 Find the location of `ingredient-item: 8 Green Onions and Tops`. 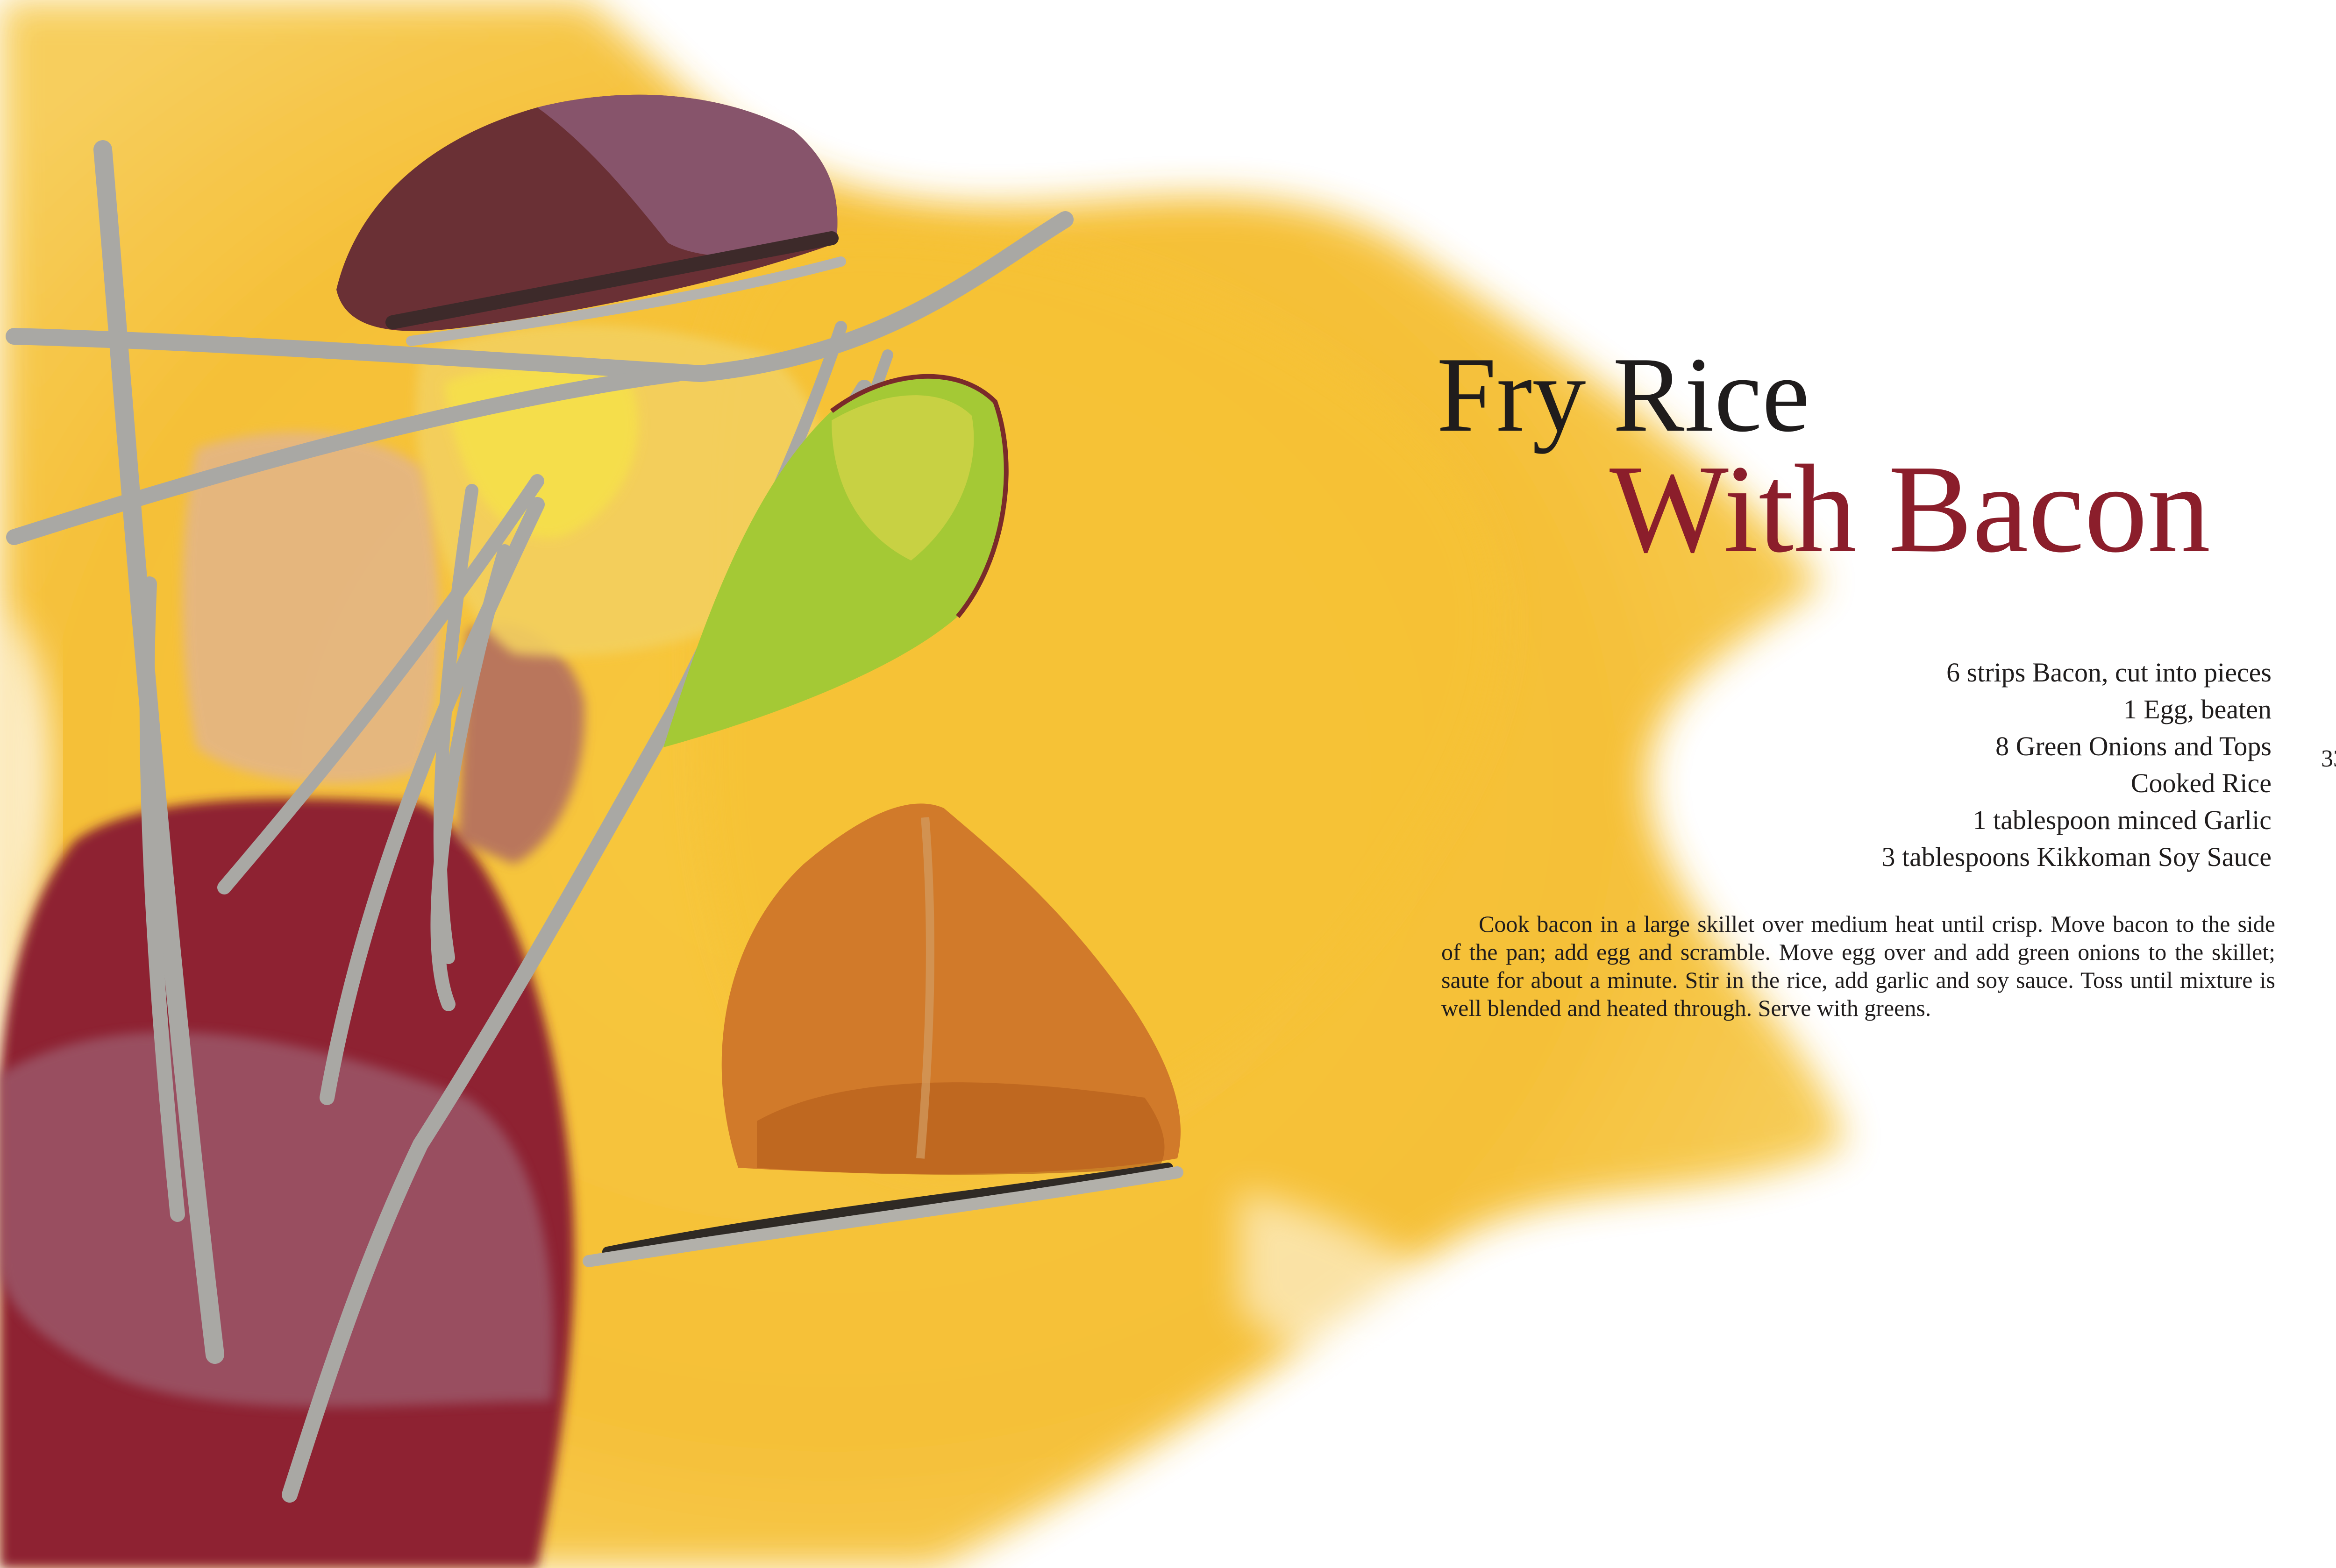

ingredient-item: 8 Green Onions and Tops is located at coordinates (2133, 746).